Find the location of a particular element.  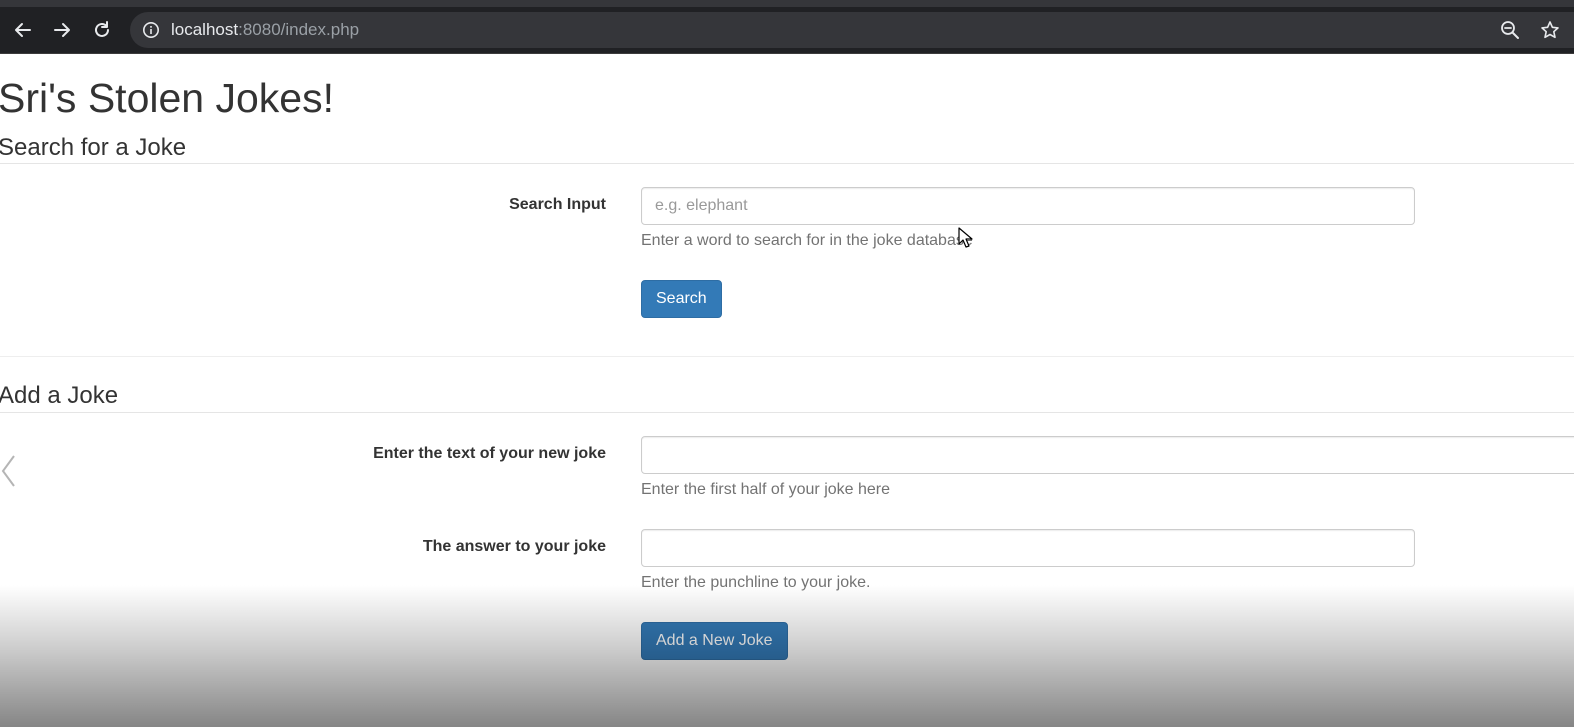

search-heading-divider is located at coordinates (787, 163).